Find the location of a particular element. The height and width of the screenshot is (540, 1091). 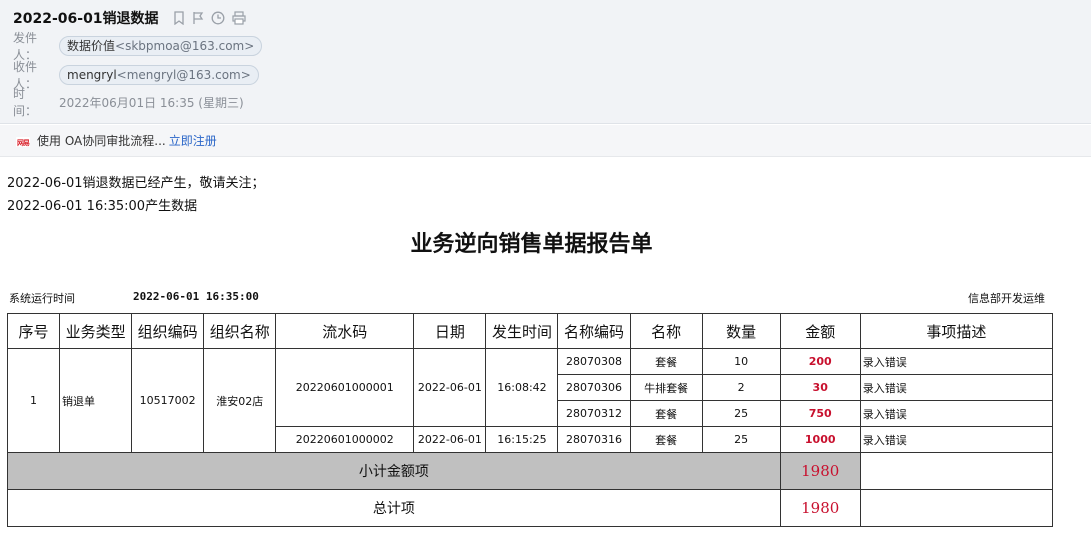

cell-code: 28070312 is located at coordinates (594, 413).